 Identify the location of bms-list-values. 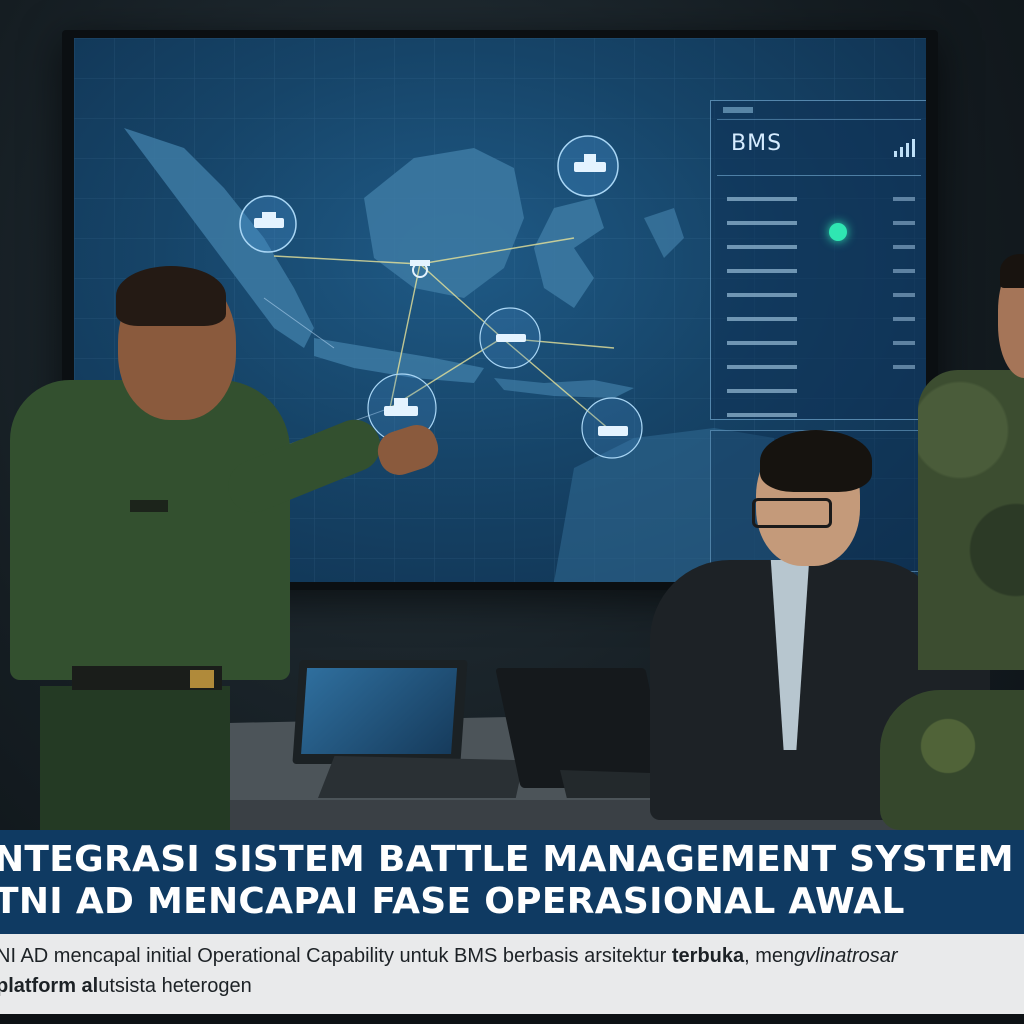
(904, 293).